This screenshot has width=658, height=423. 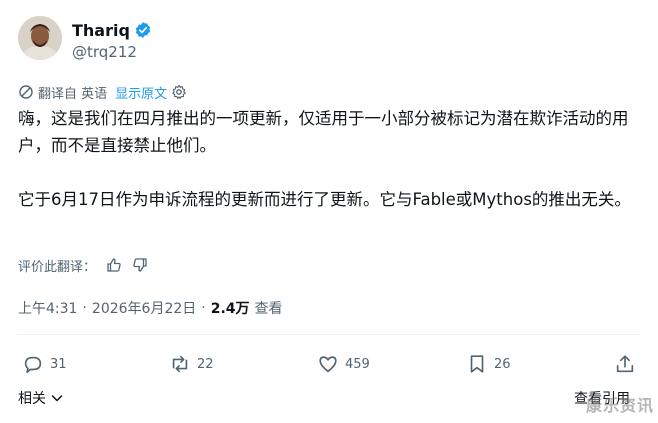 I want to click on share-icon, so click(x=625, y=364).